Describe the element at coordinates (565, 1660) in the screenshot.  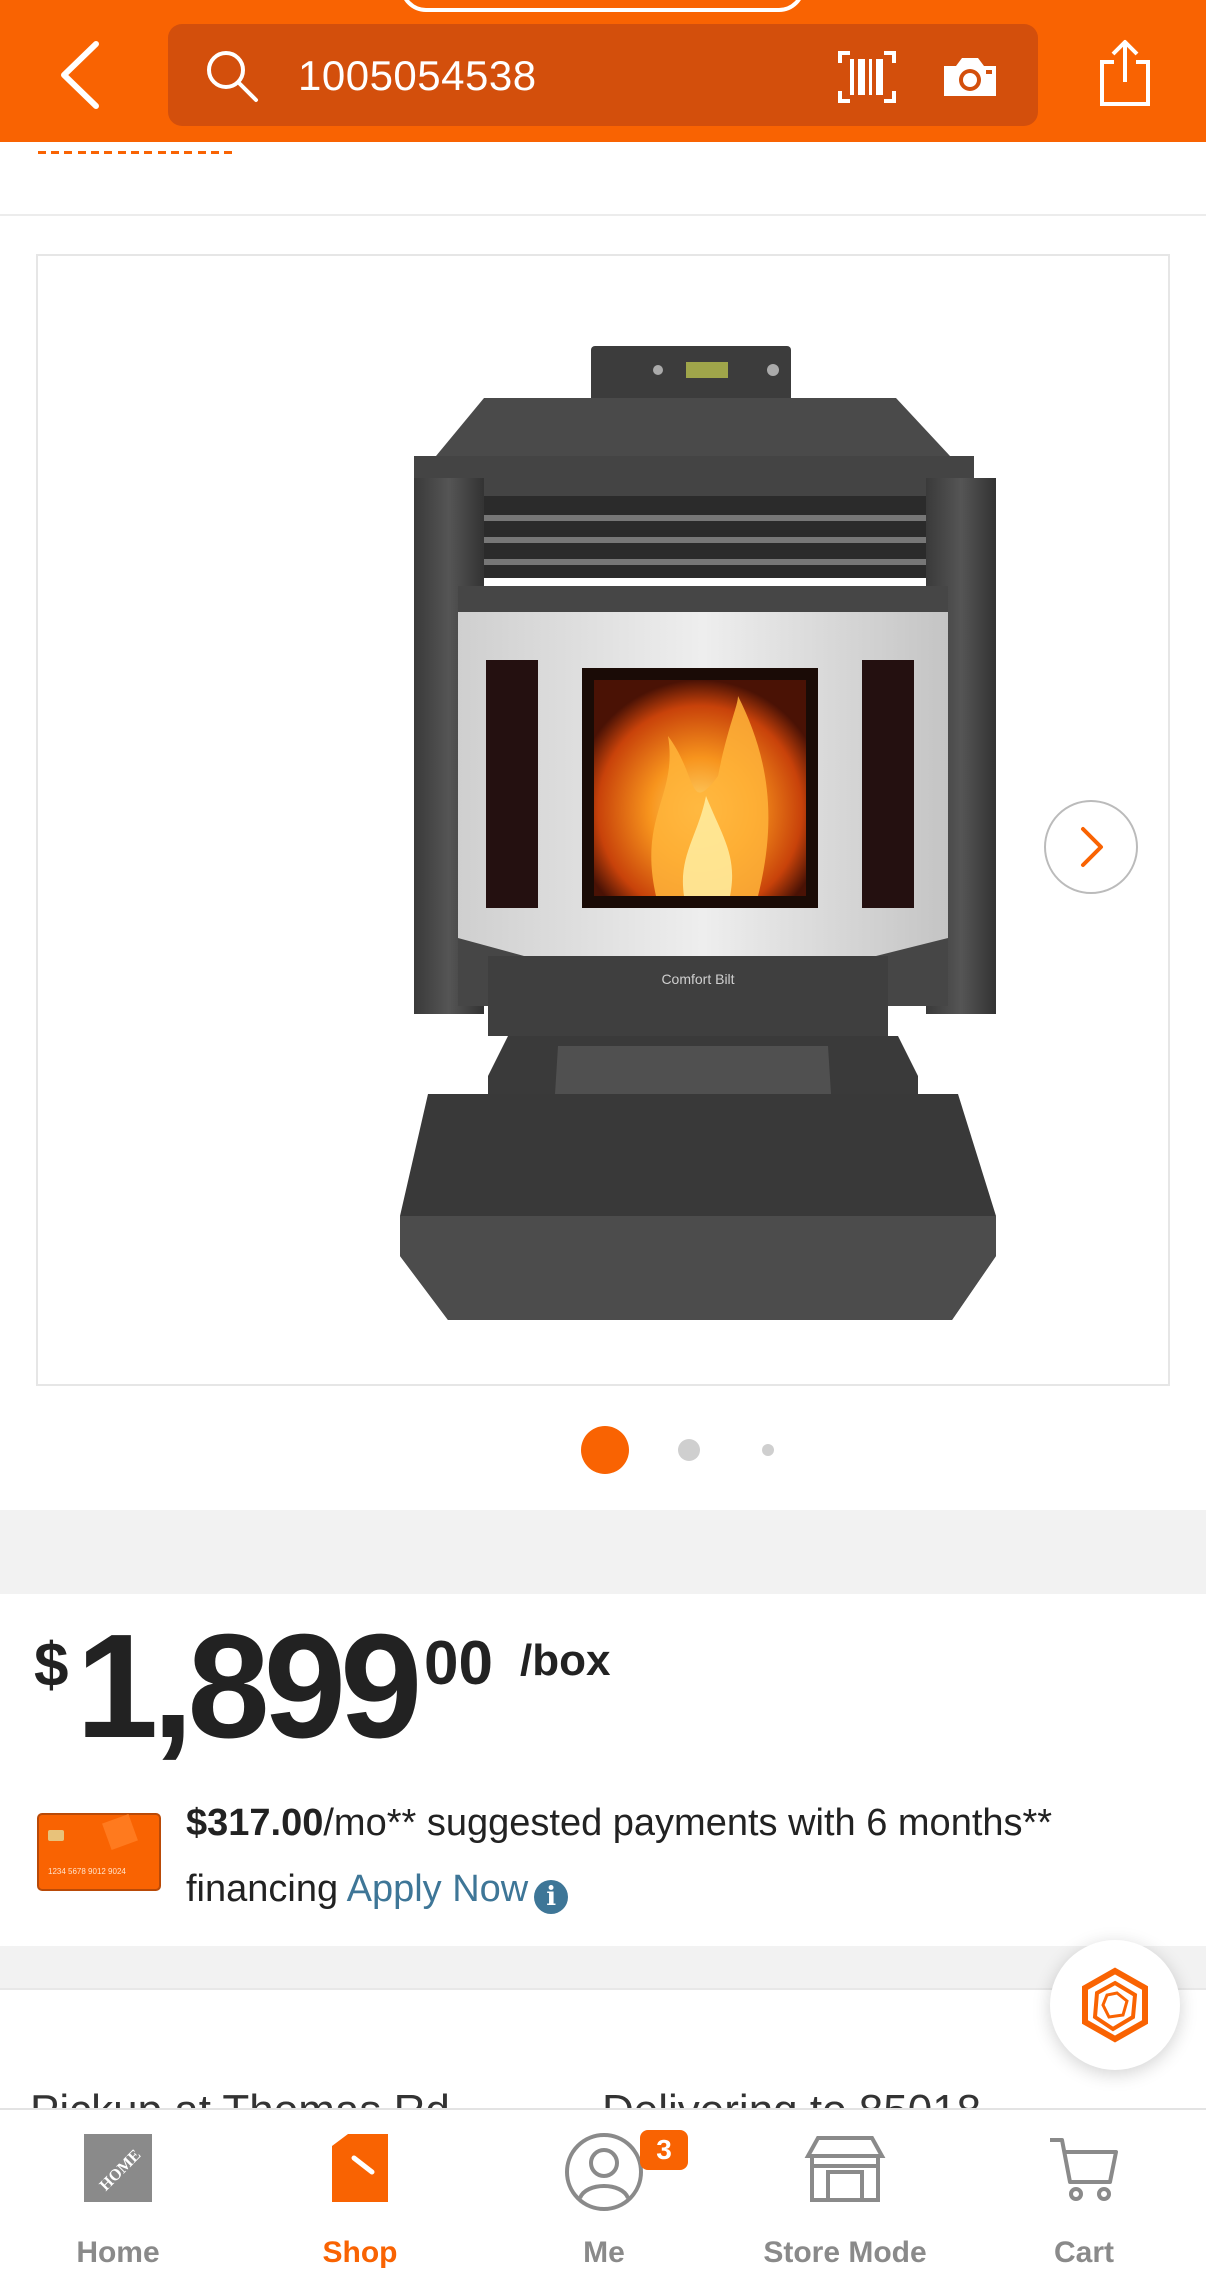
I see `price-unit: /box` at that location.